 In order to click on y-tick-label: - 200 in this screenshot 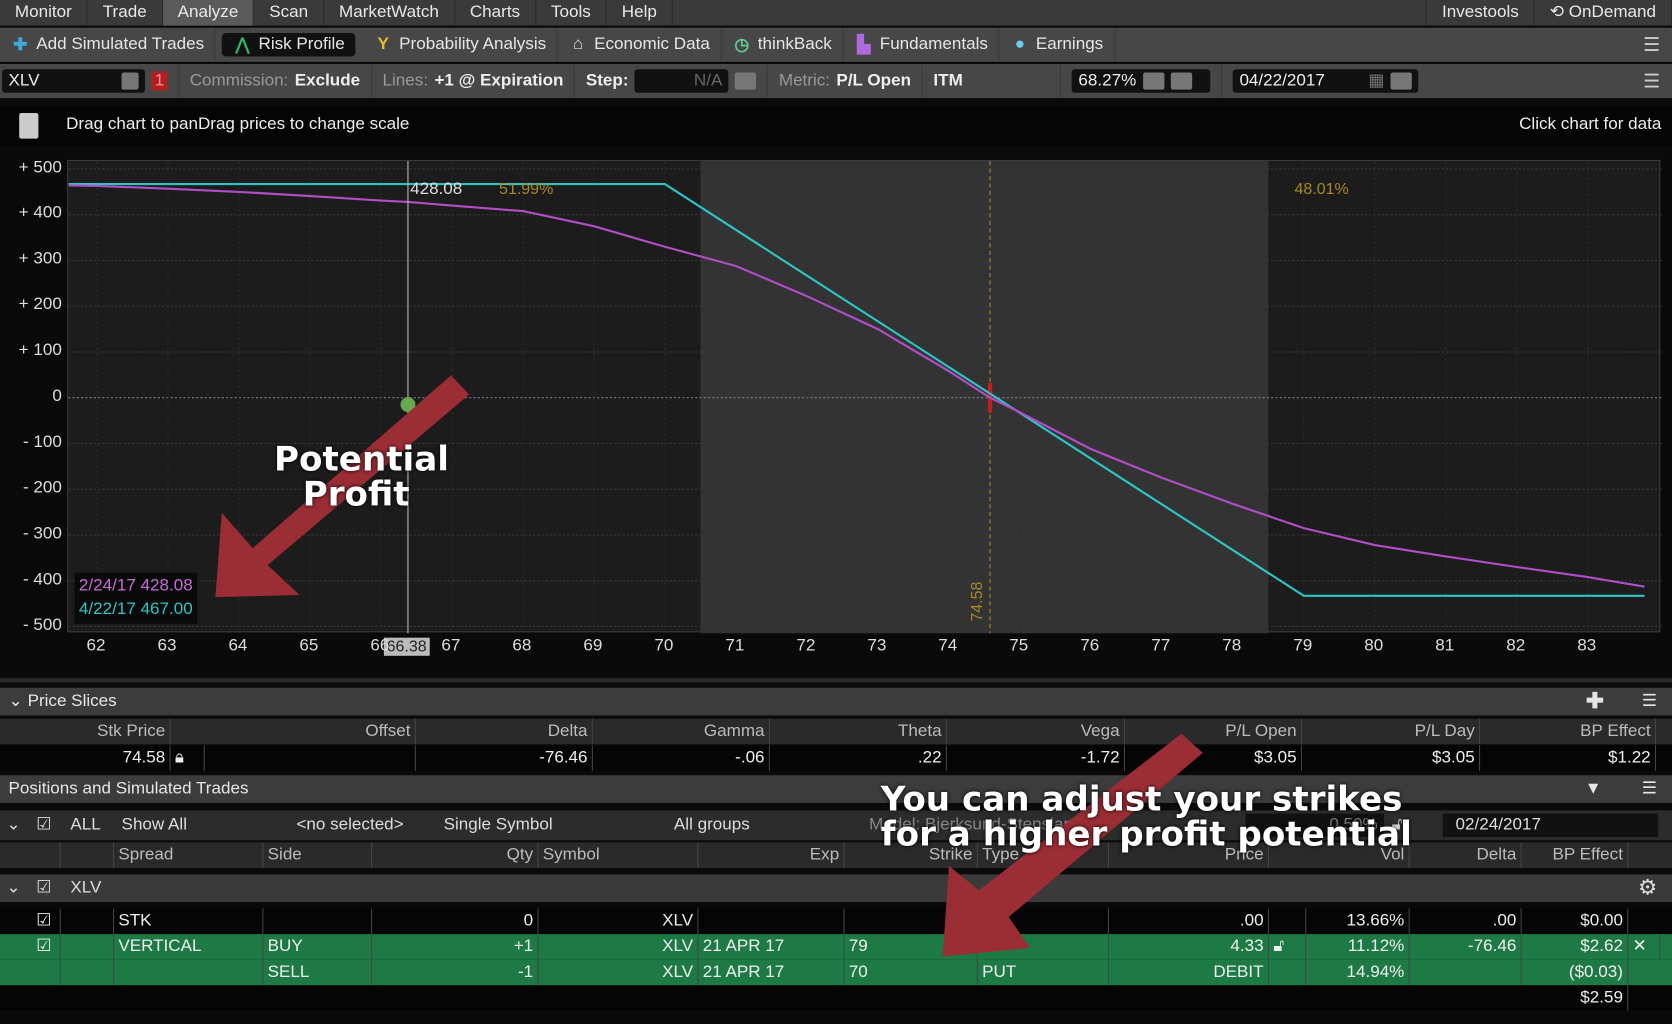, I will do `click(42, 487)`.